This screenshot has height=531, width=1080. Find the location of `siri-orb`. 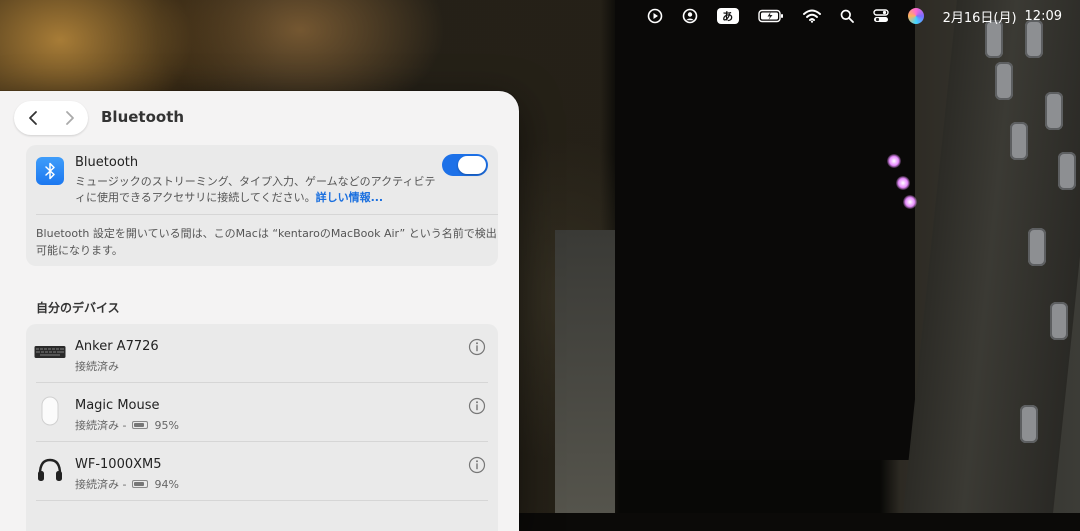

siri-orb is located at coordinates (915, 16).